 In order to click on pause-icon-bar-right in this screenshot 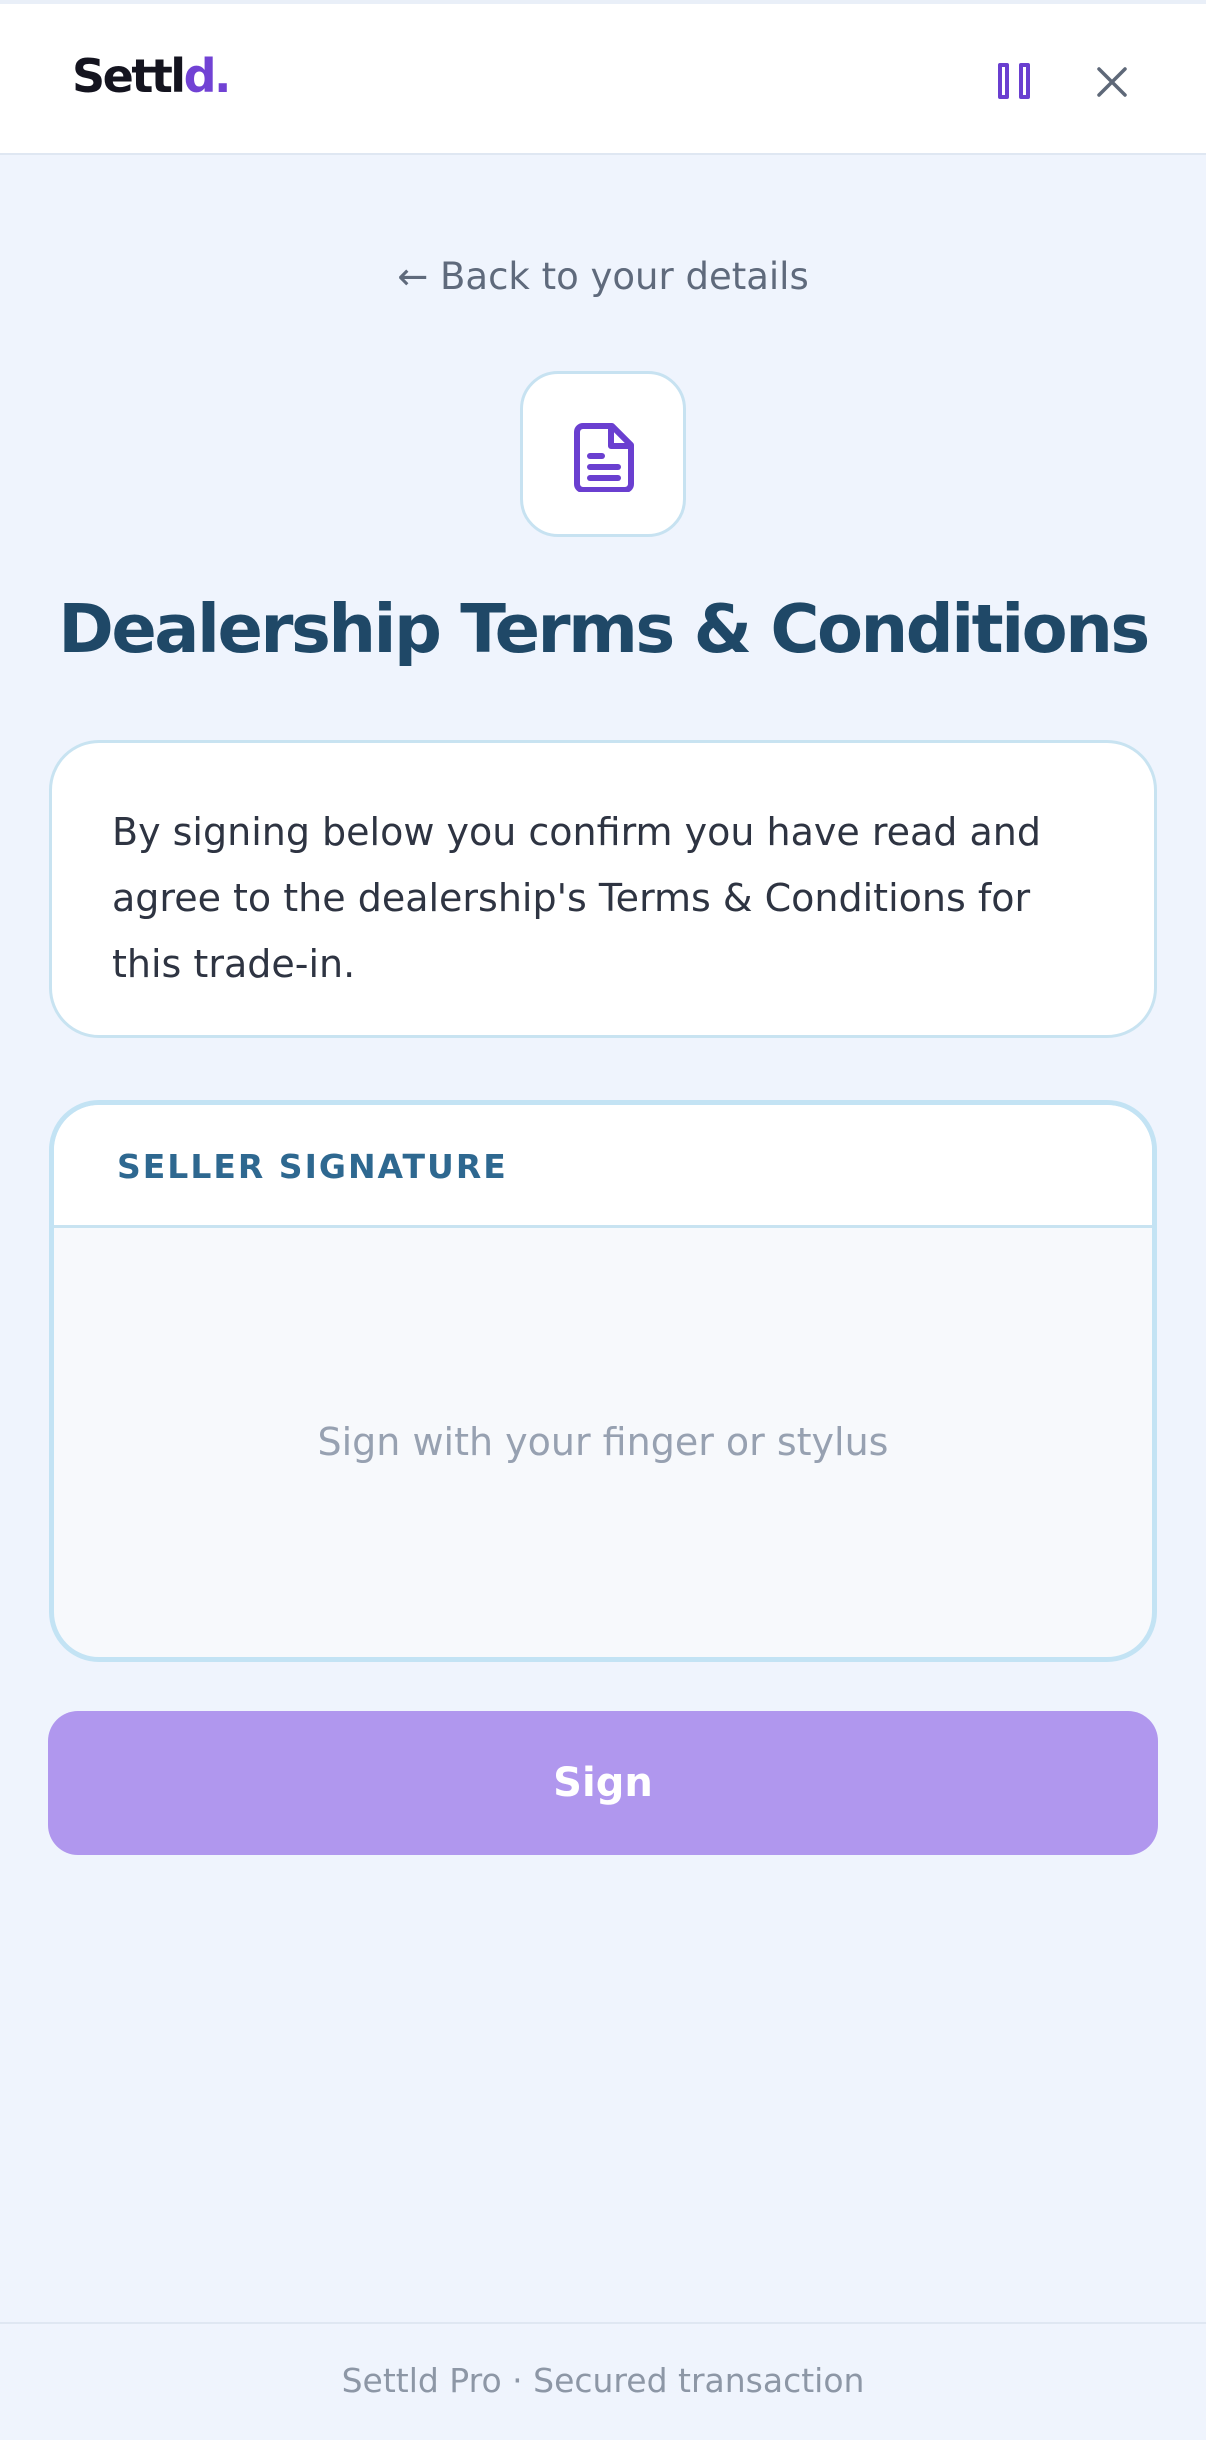, I will do `click(1024, 81)`.